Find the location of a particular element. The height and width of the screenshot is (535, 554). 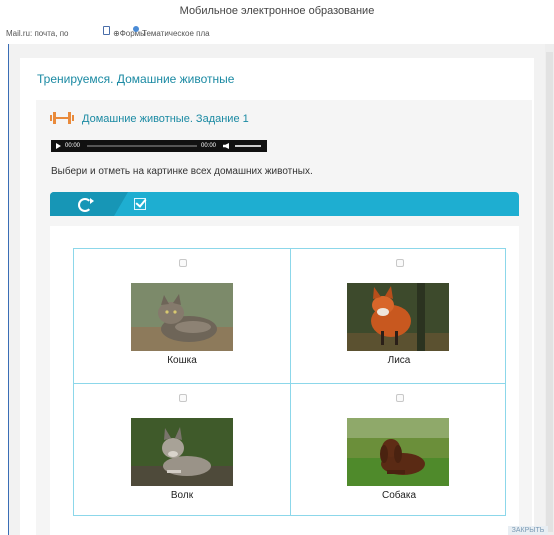

answer-cell-fox: Лиса is located at coordinates (399, 316).